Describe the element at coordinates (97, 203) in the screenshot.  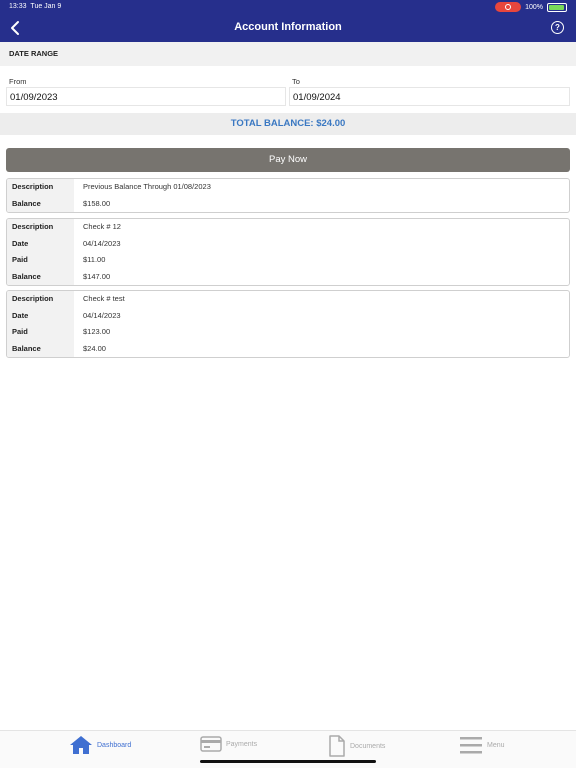
I see `row-value: $158.00` at that location.